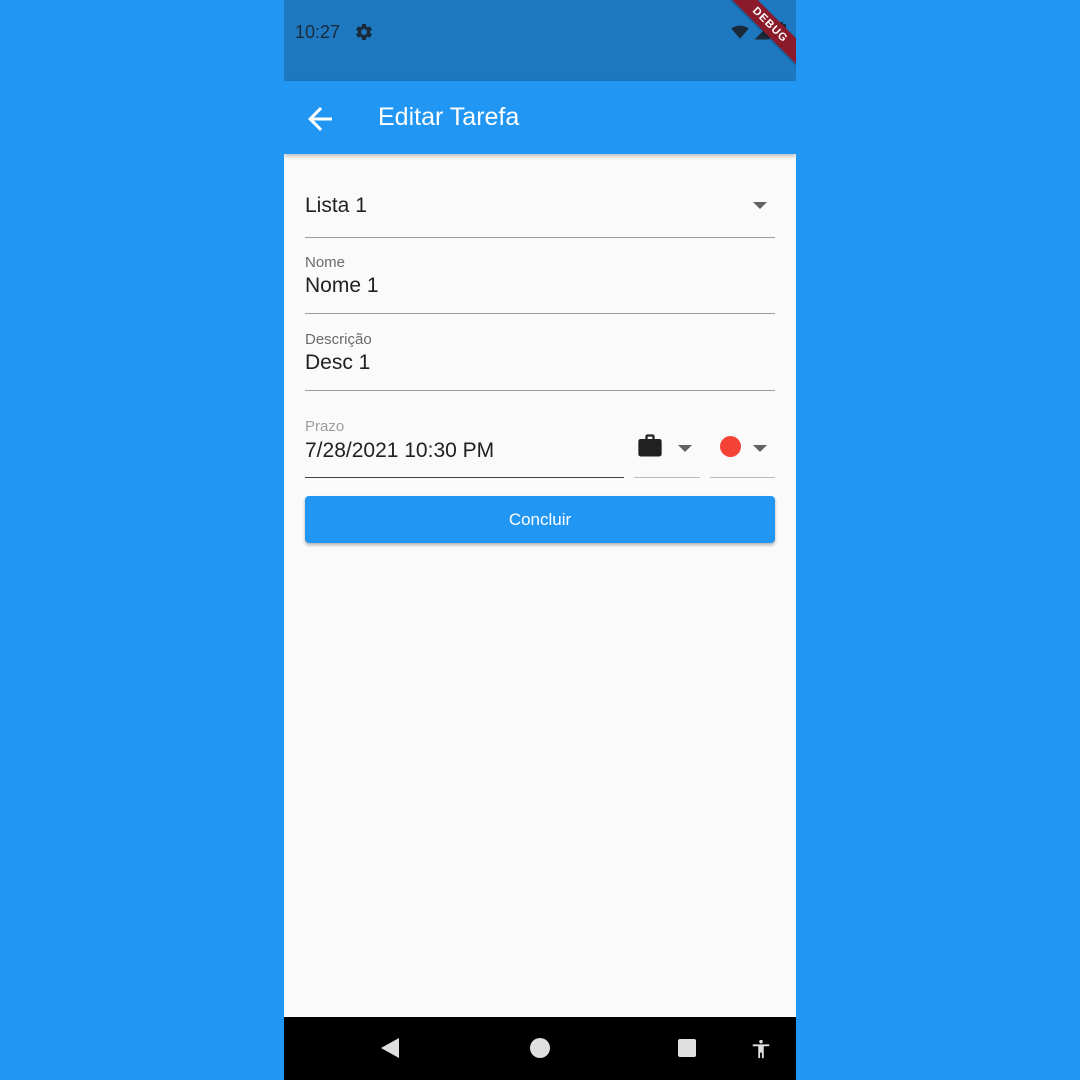 Image resolution: width=1080 pixels, height=1080 pixels. Describe the element at coordinates (740, 32) in the screenshot. I see `wifi-icon` at that location.